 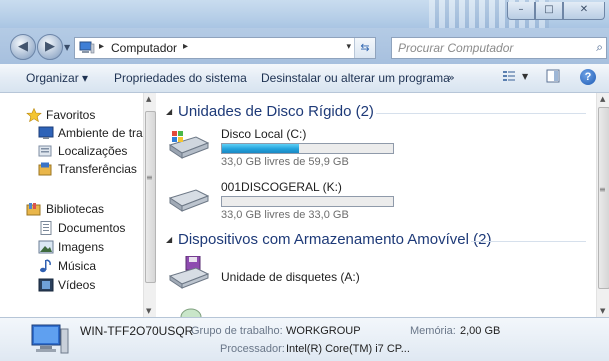 What do you see at coordinates (50, 47) in the screenshot?
I see `forward-button: ▶` at bounding box center [50, 47].